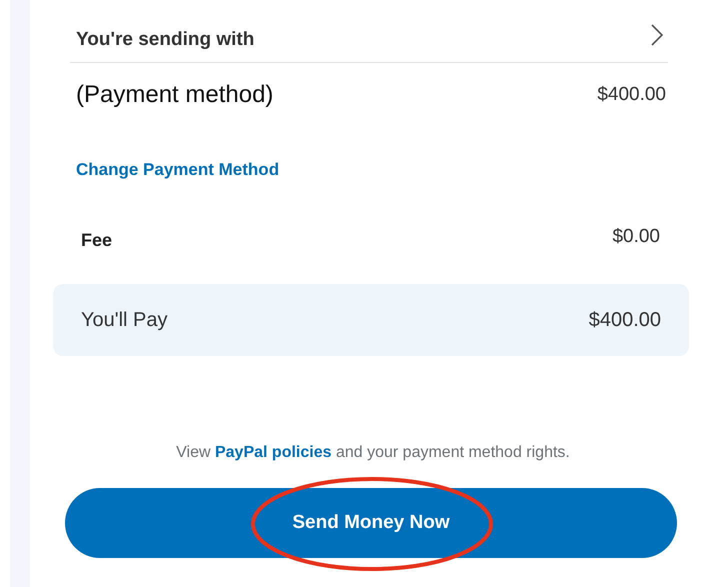  What do you see at coordinates (165, 40) in the screenshot?
I see `section-title: You're sending with` at bounding box center [165, 40].